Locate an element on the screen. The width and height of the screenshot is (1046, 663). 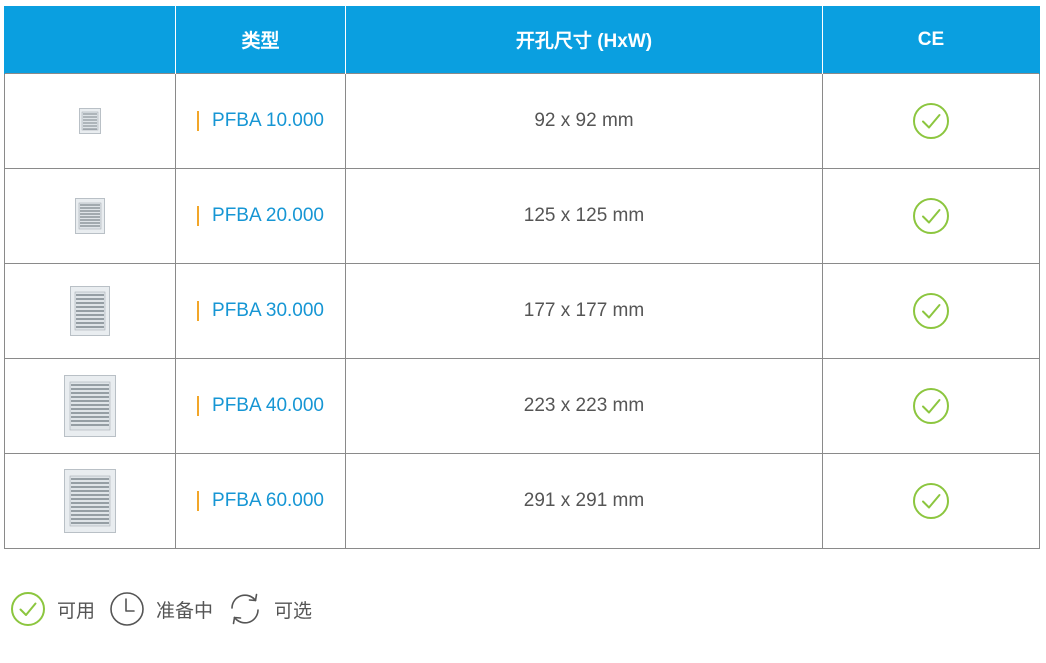
cutout-size-cell: 223 x 223 mm is located at coordinates (584, 406).